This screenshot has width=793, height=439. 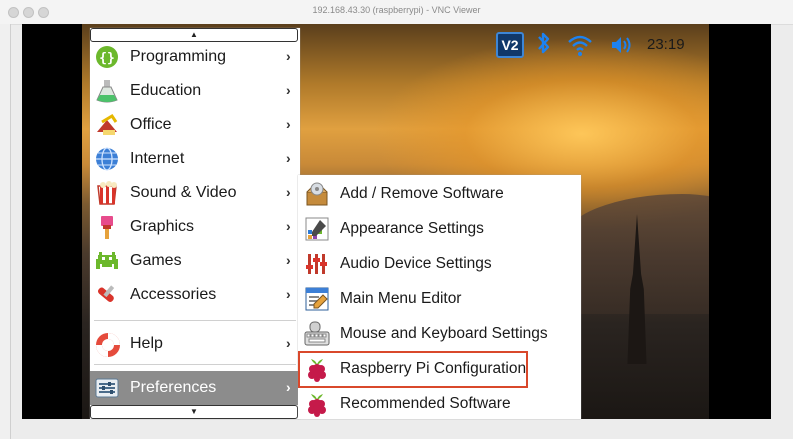 What do you see at coordinates (401, 298) in the screenshot?
I see `submenu-item-label: Main Menu Editor` at bounding box center [401, 298].